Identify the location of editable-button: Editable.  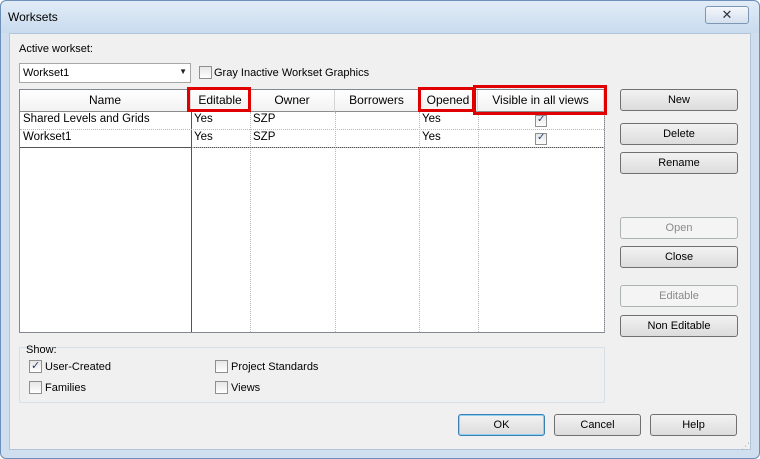
(679, 296).